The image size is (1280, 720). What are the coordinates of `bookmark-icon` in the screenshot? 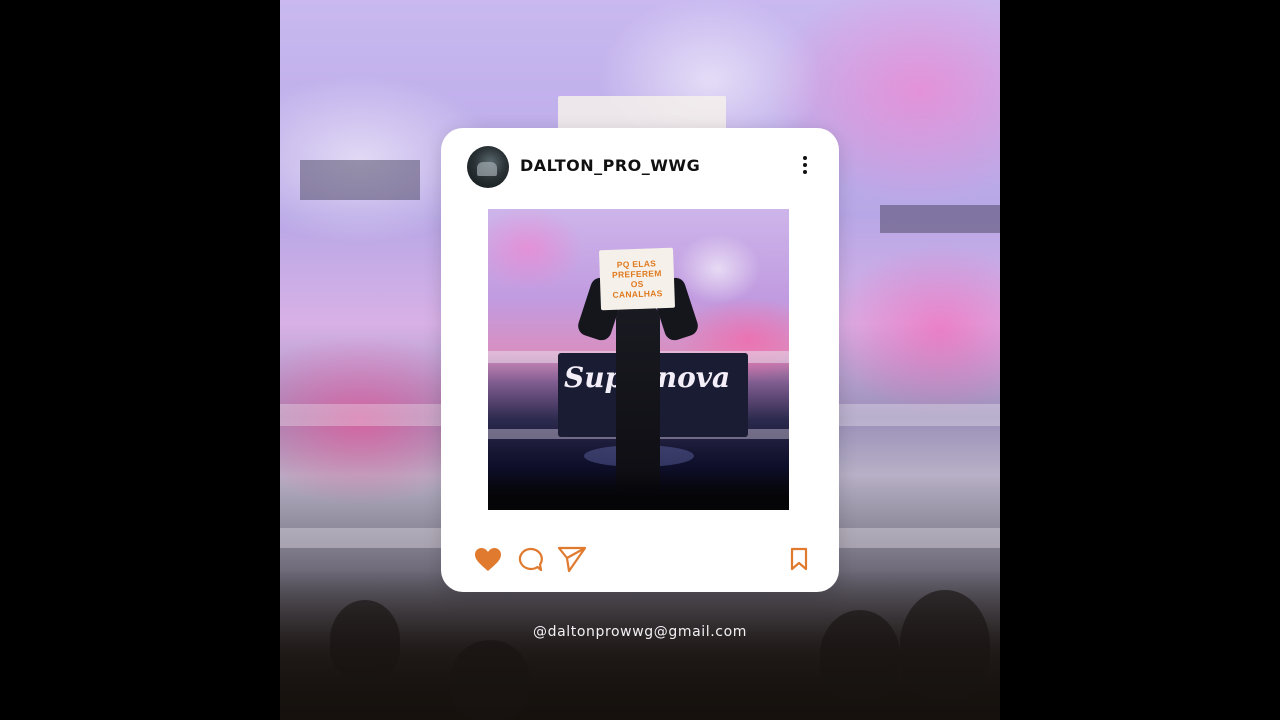 It's located at (799, 561).